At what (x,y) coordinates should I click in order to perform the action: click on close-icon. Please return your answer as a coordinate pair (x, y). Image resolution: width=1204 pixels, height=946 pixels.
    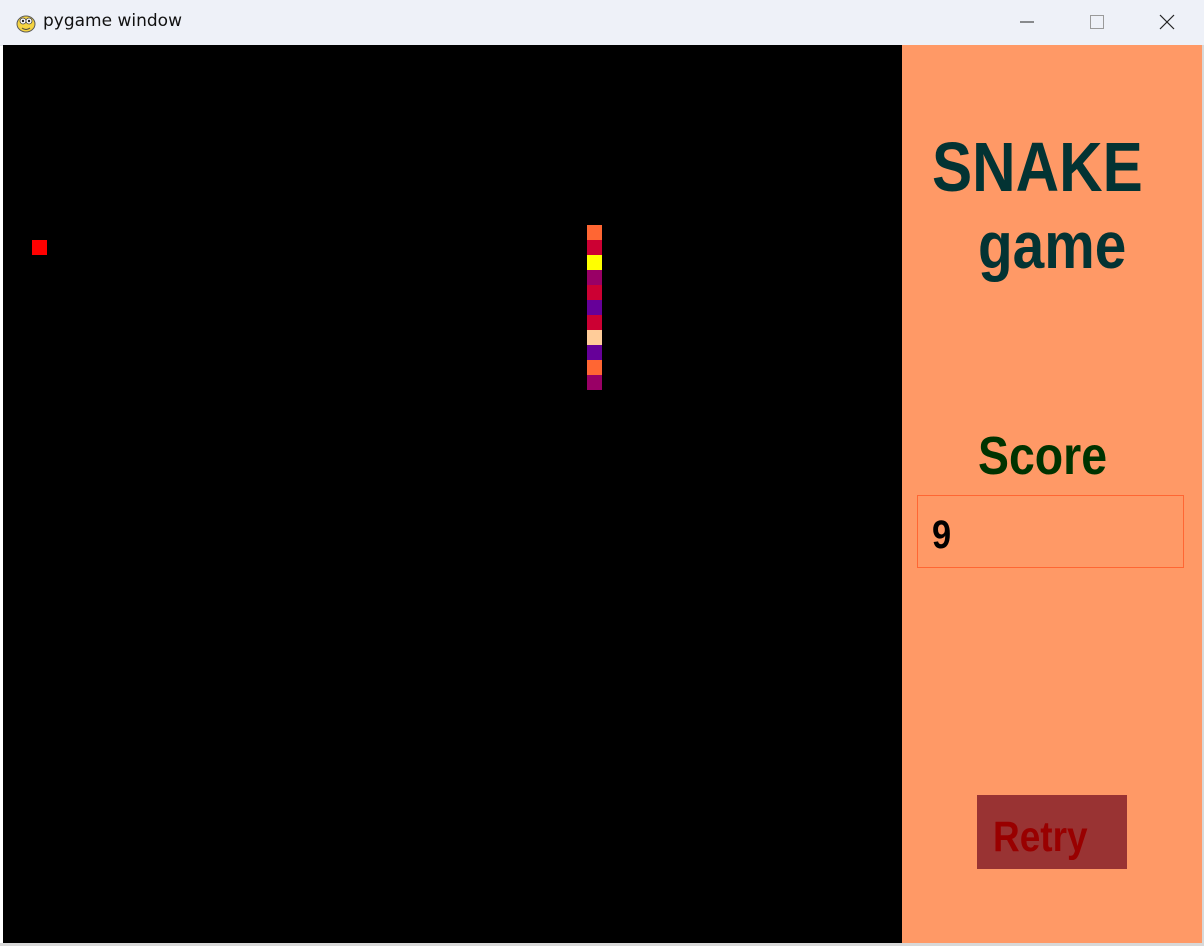
    Looking at the image, I should click on (1167, 22).